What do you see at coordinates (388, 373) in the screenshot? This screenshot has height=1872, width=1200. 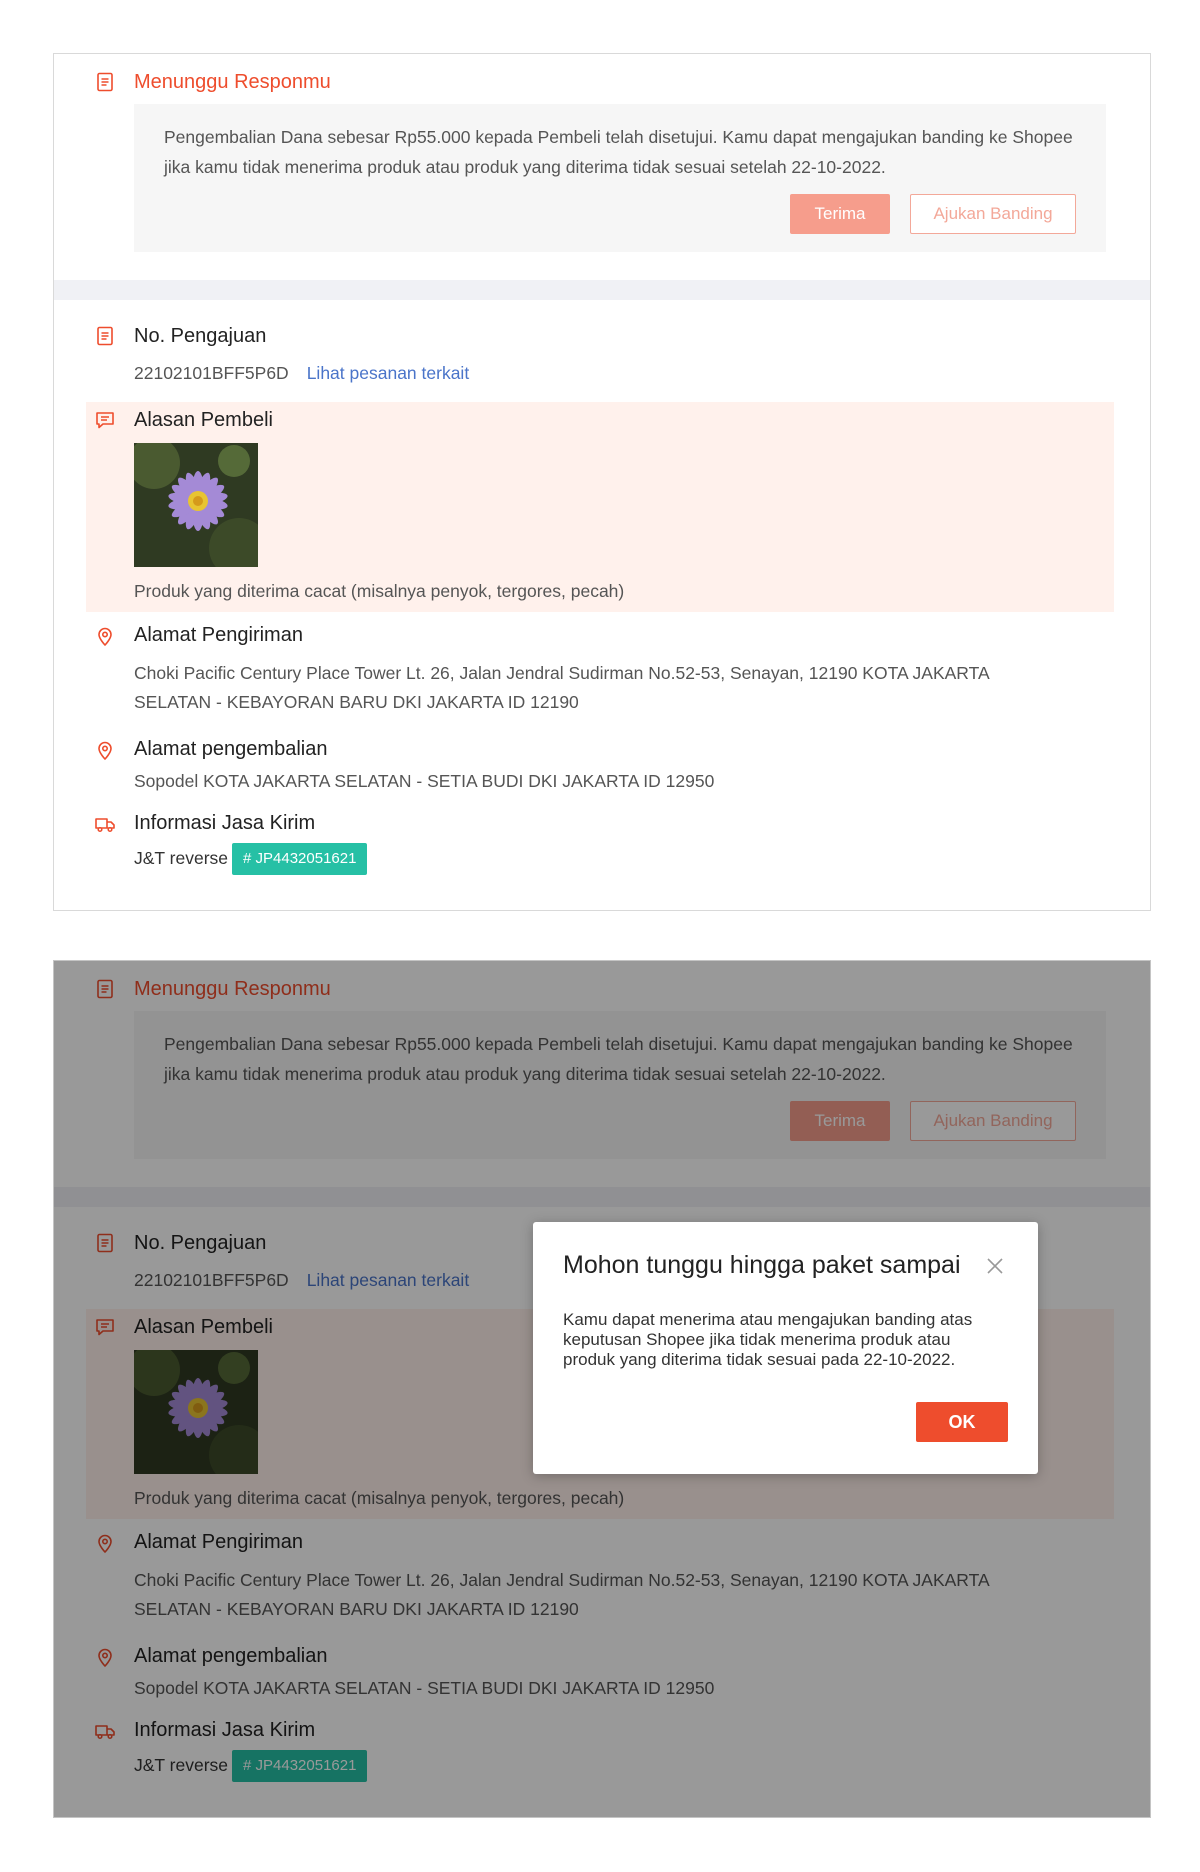 I see `view-related-order-link: Lihat pesanan terkait` at bounding box center [388, 373].